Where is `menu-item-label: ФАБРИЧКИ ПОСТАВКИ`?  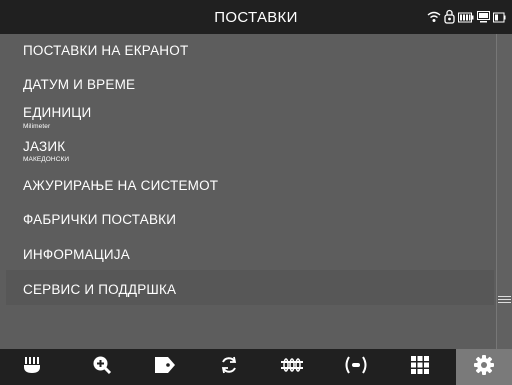 menu-item-label: ФАБРИЧКИ ПОСТАВКИ is located at coordinates (100, 219).